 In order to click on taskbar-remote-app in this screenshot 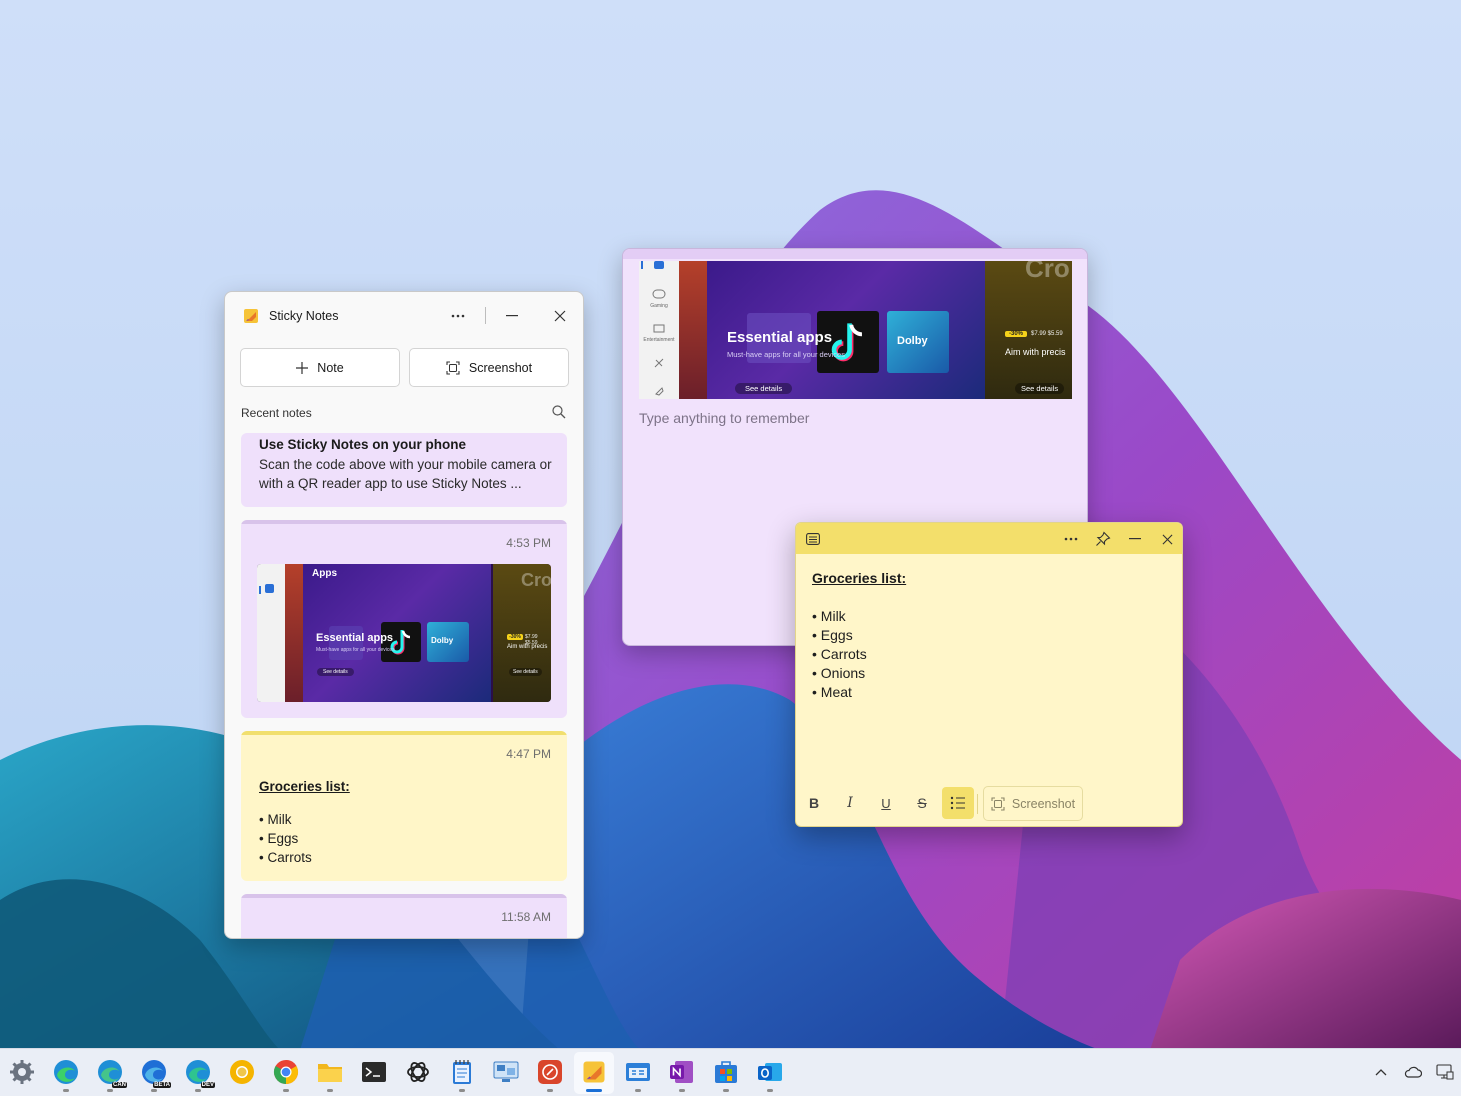, I will do `click(550, 1072)`.